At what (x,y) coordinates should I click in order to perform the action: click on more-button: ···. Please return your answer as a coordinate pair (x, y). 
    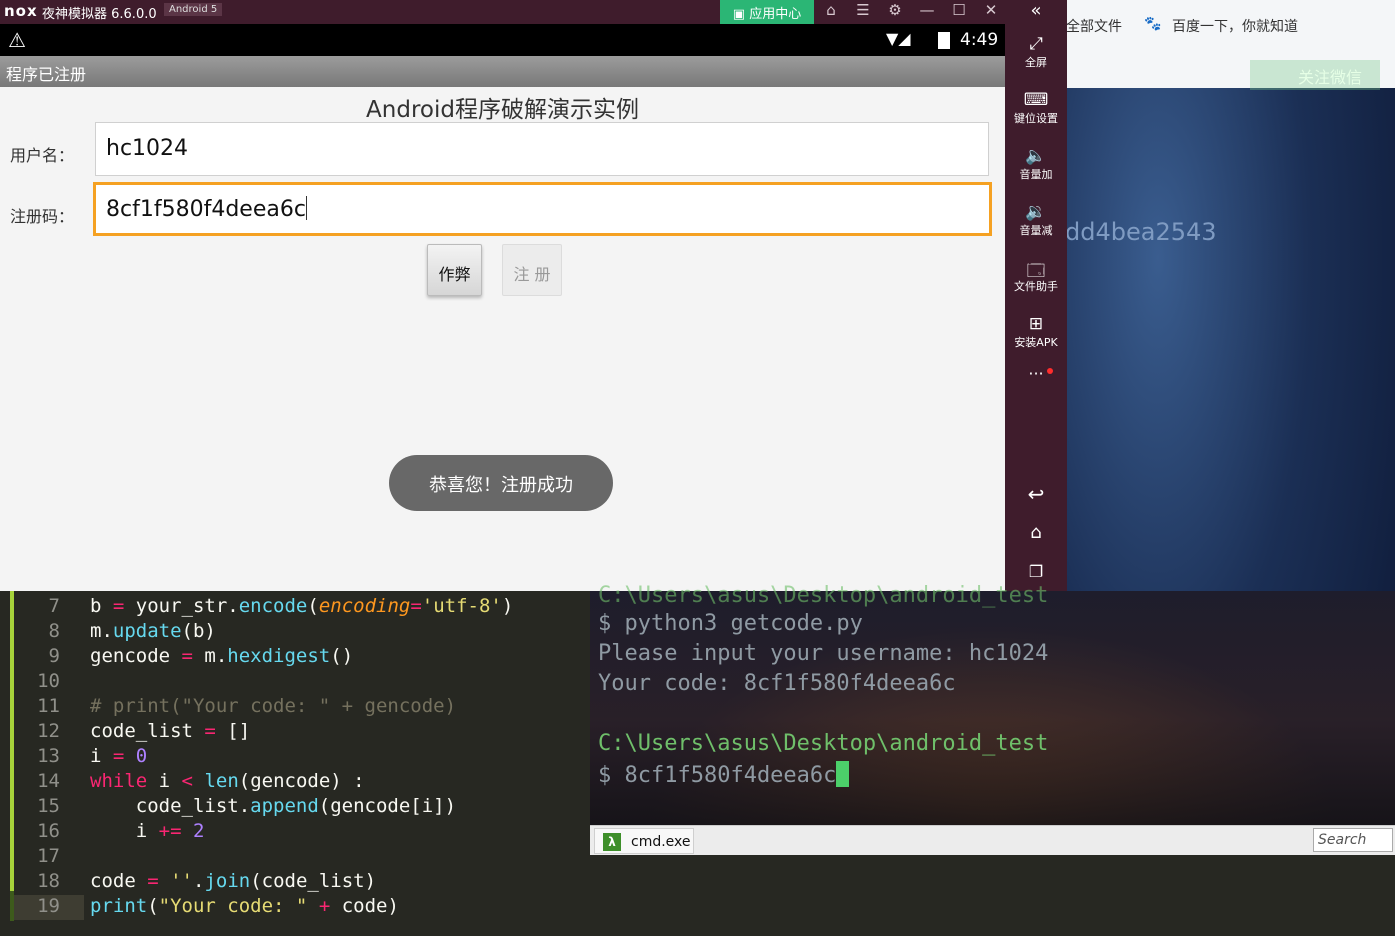
    Looking at the image, I should click on (1036, 373).